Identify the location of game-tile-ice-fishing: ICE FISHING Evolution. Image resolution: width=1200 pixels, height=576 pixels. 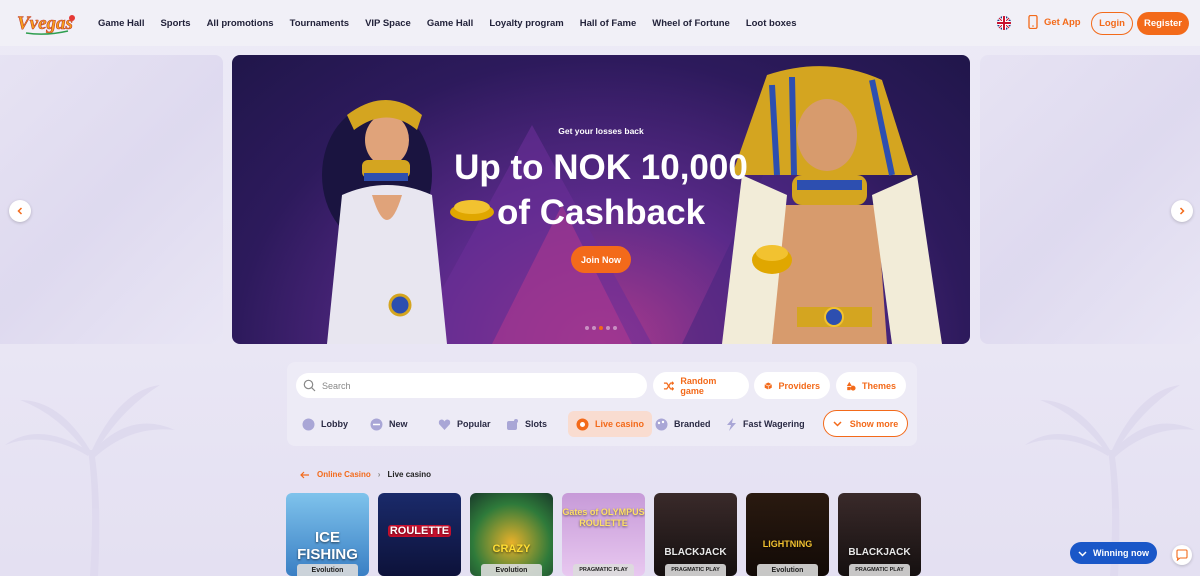
(327, 534).